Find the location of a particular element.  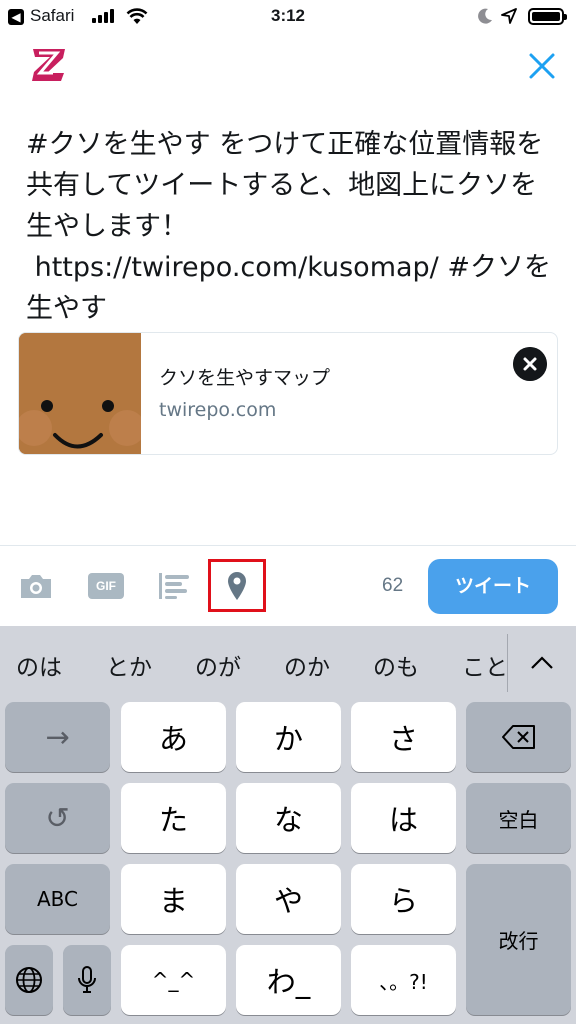

suggestion-item: のか is located at coordinates (307, 665).